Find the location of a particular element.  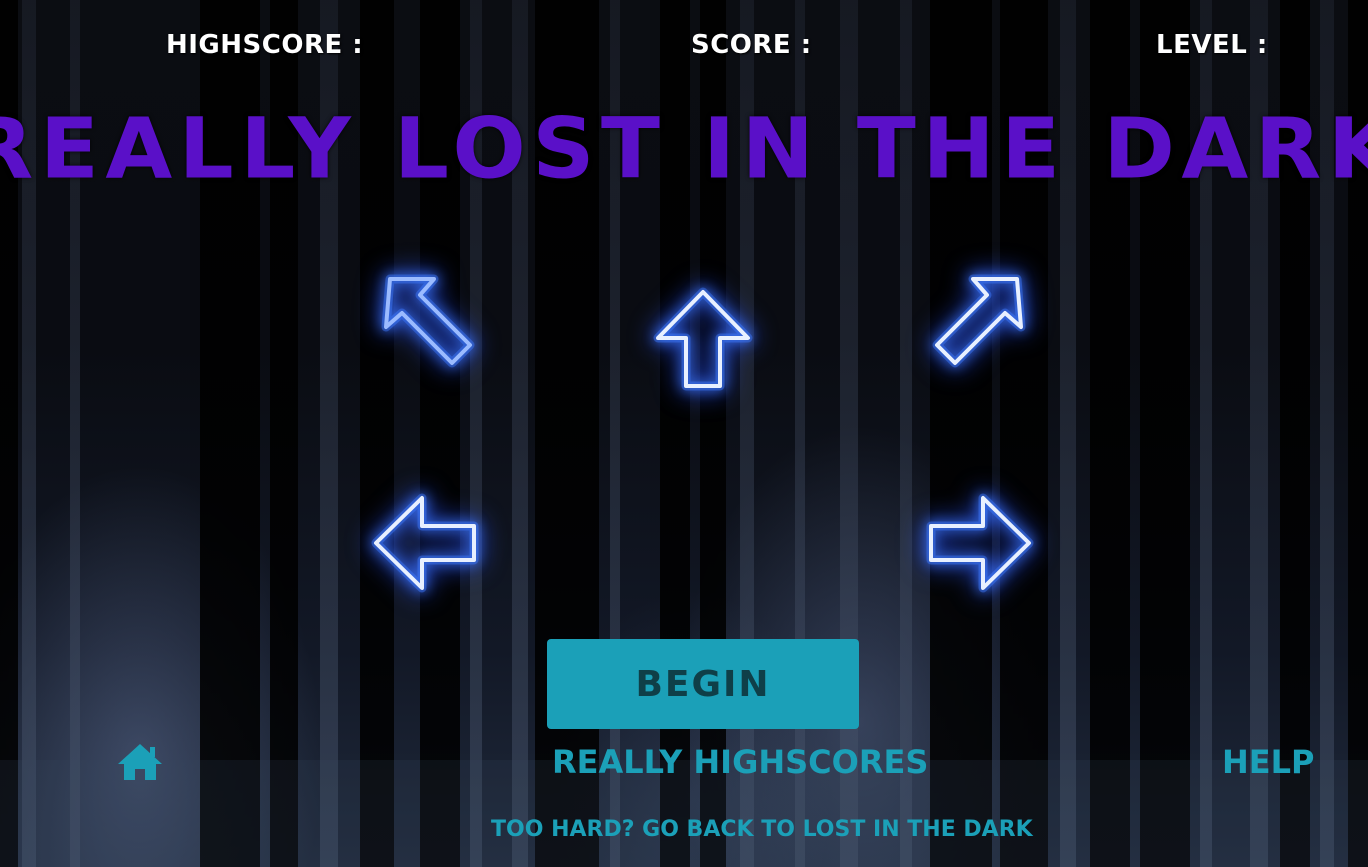

begin-button: BEGIN is located at coordinates (703, 684).